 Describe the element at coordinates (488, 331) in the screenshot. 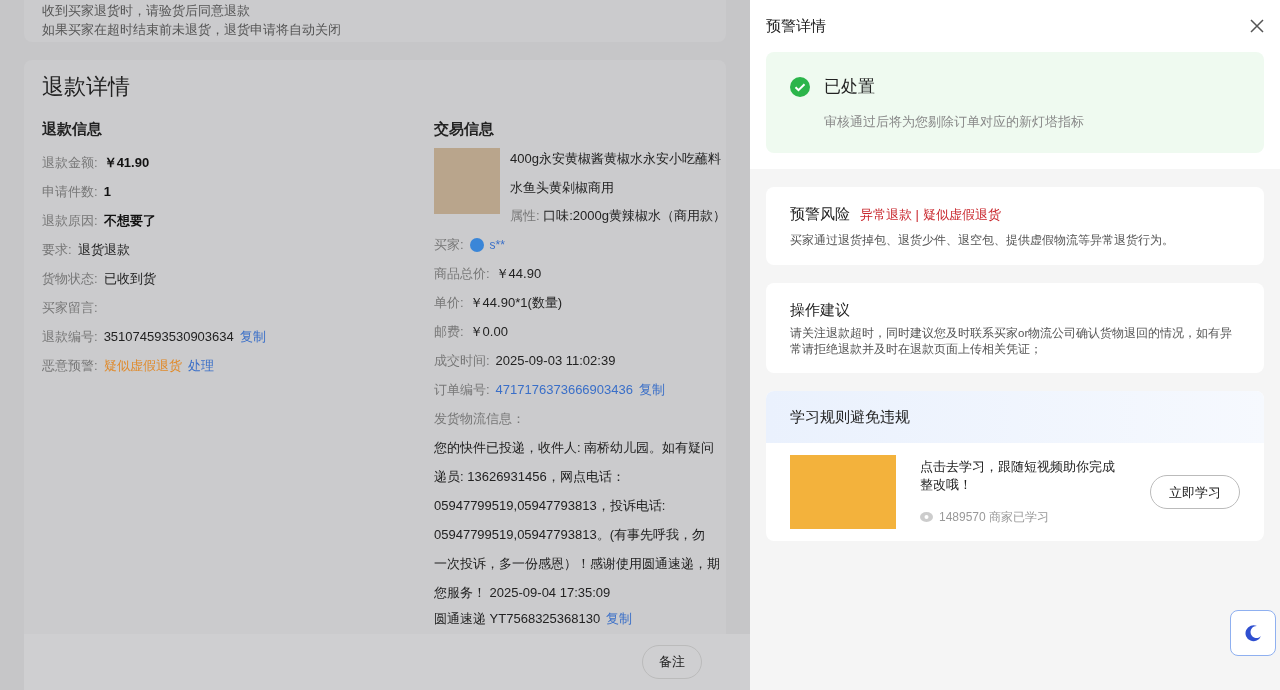

I see `field-value: ￥0.00` at that location.